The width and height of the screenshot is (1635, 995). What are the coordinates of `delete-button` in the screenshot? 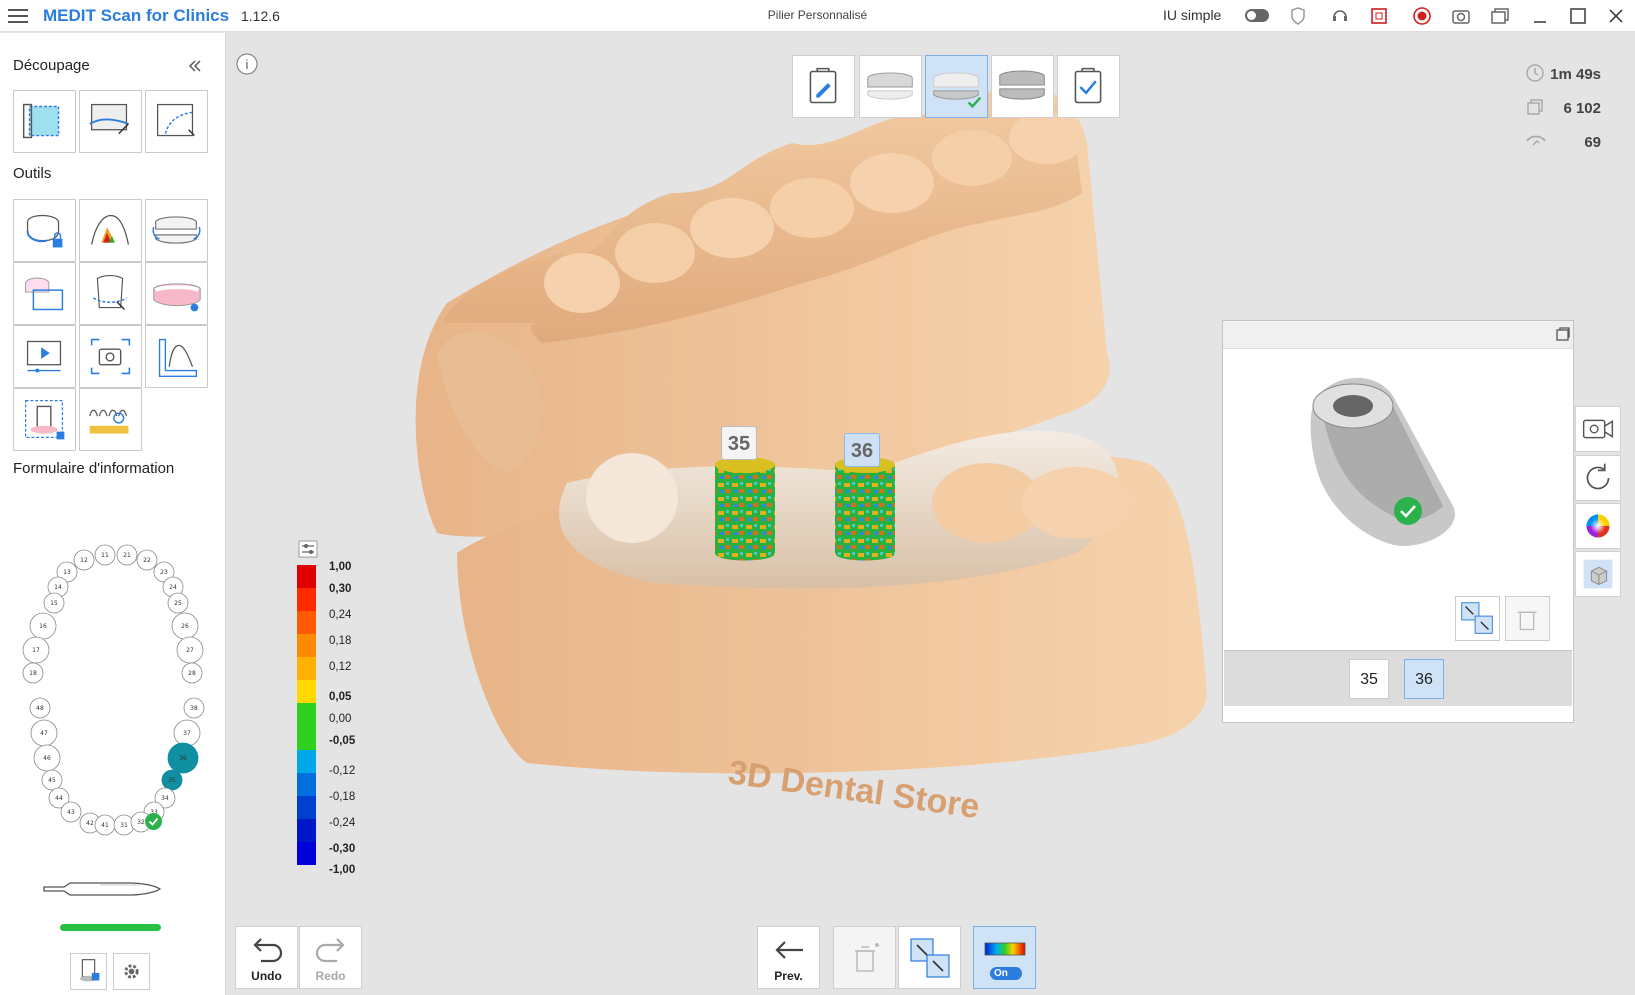 It's located at (864, 957).